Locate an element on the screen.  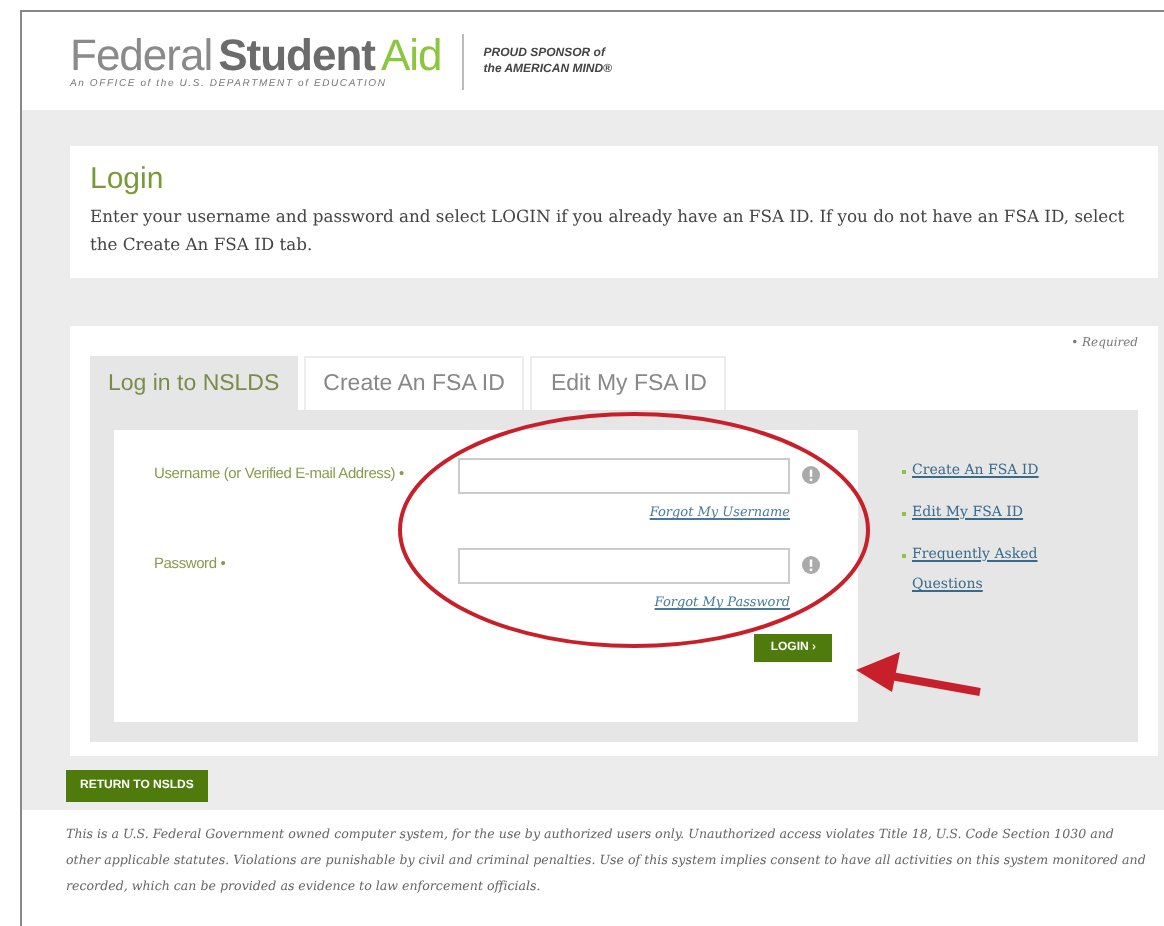
tab: Log in to NSLDS is located at coordinates (194, 383).